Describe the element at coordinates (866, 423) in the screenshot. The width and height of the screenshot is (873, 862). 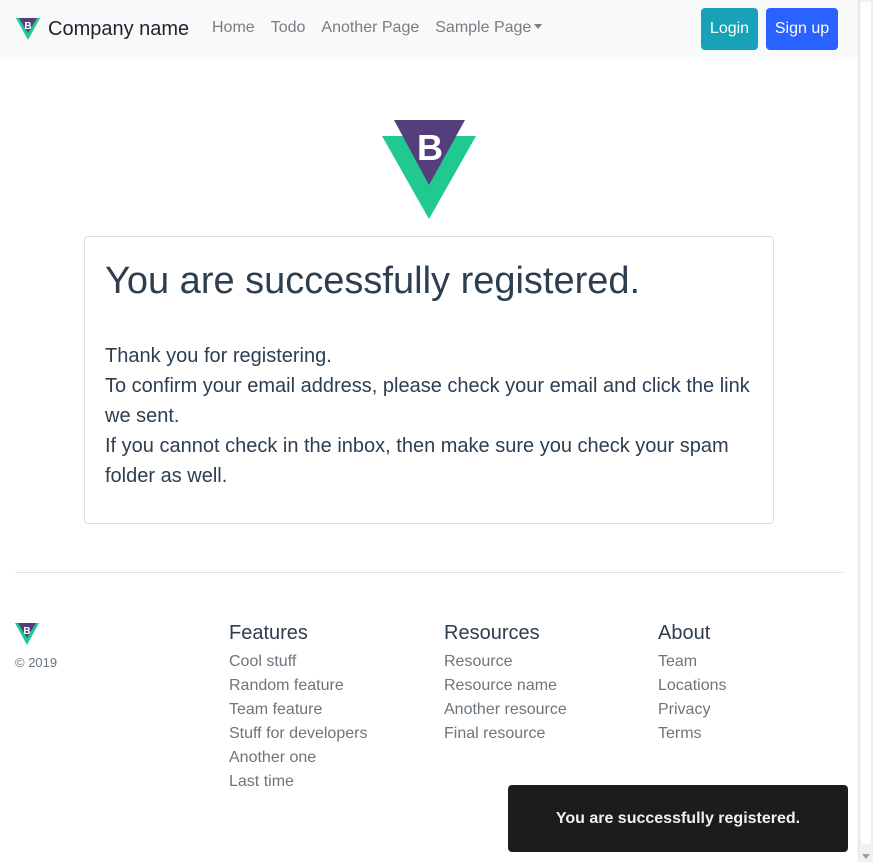
I see `scrollbar-thumb` at that location.